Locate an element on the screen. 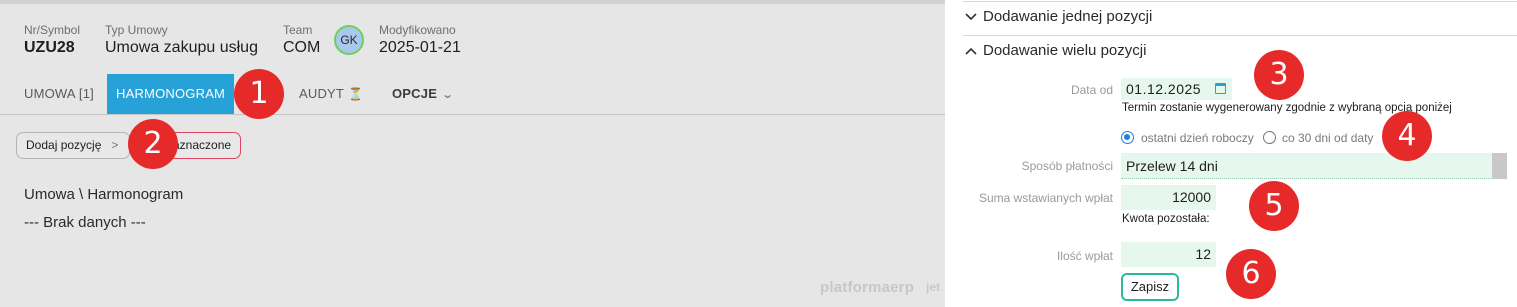 This screenshot has height=307, width=1517. radio-last-business-day is located at coordinates (1127, 137).